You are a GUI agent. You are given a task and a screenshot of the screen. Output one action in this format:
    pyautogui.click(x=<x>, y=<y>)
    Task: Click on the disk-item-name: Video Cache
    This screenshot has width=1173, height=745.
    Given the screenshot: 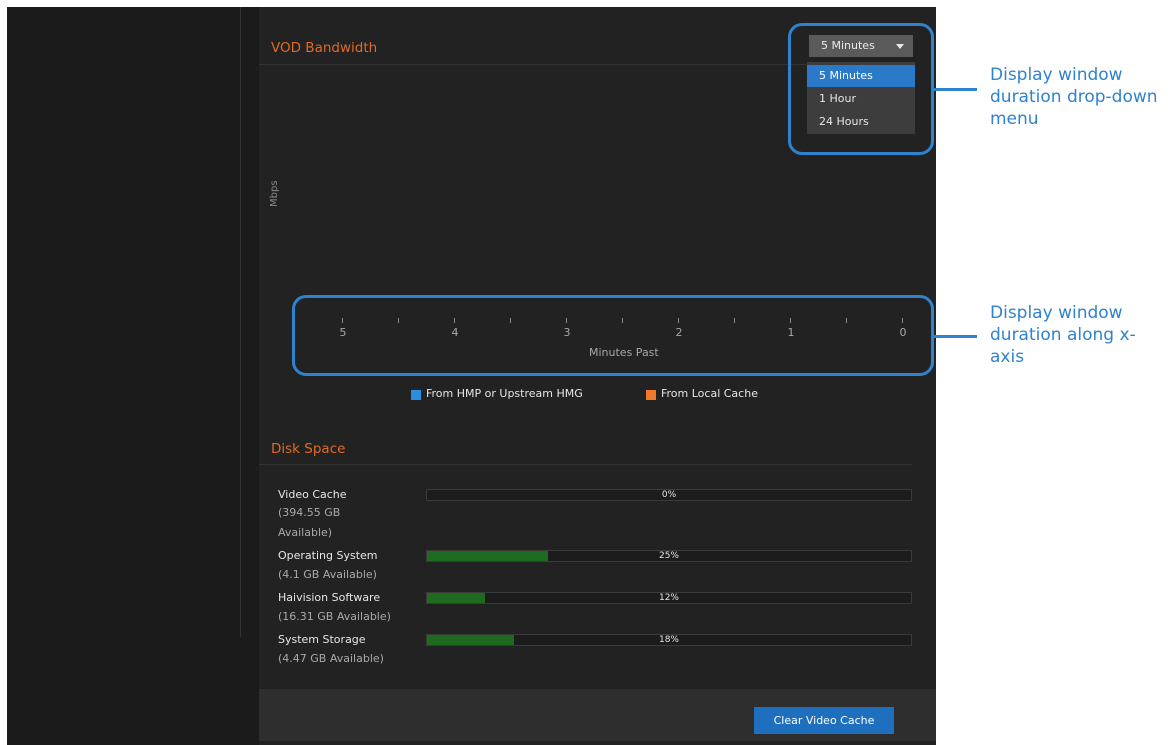 What is the action you would take?
    pyautogui.click(x=312, y=494)
    